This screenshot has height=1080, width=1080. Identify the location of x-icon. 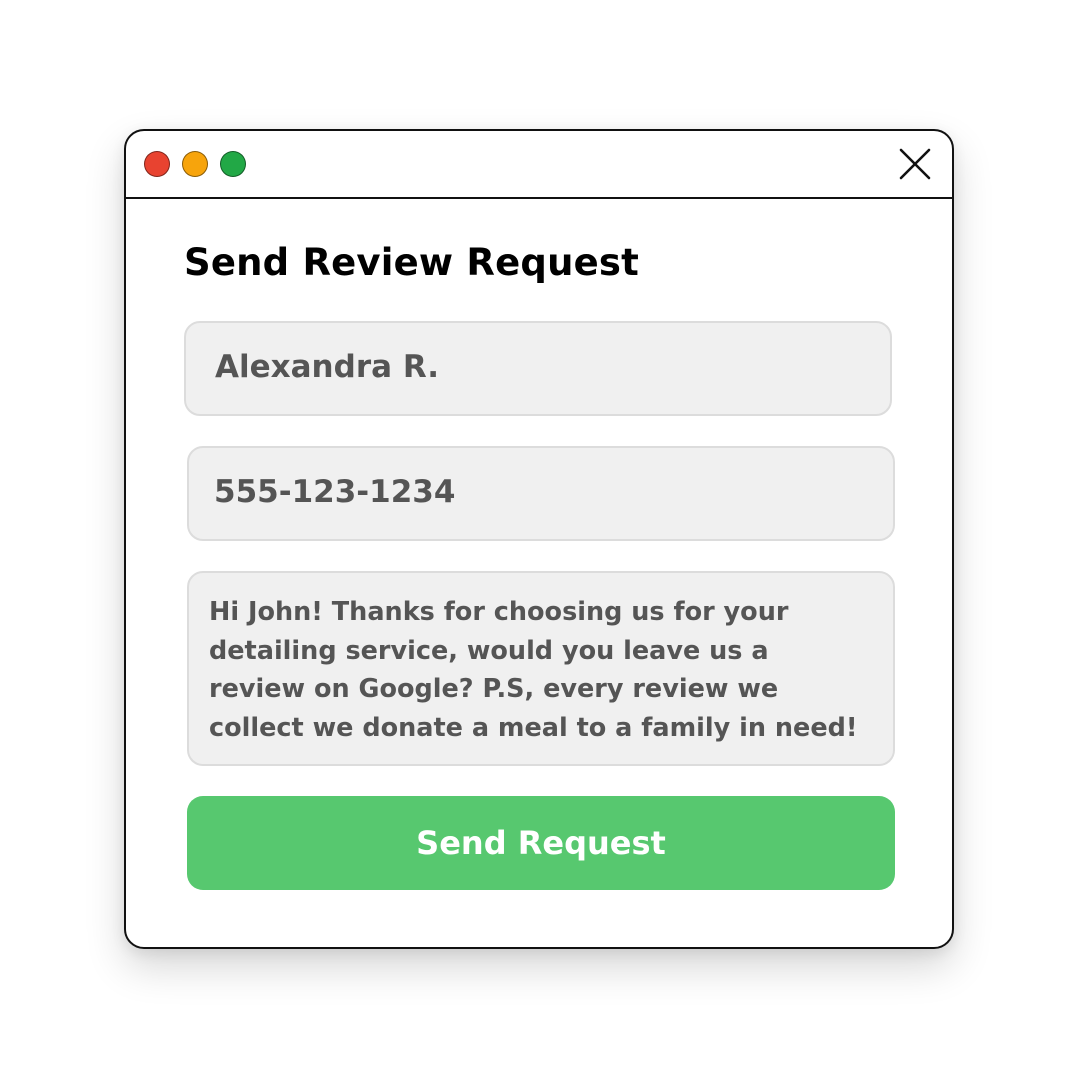
(915, 164).